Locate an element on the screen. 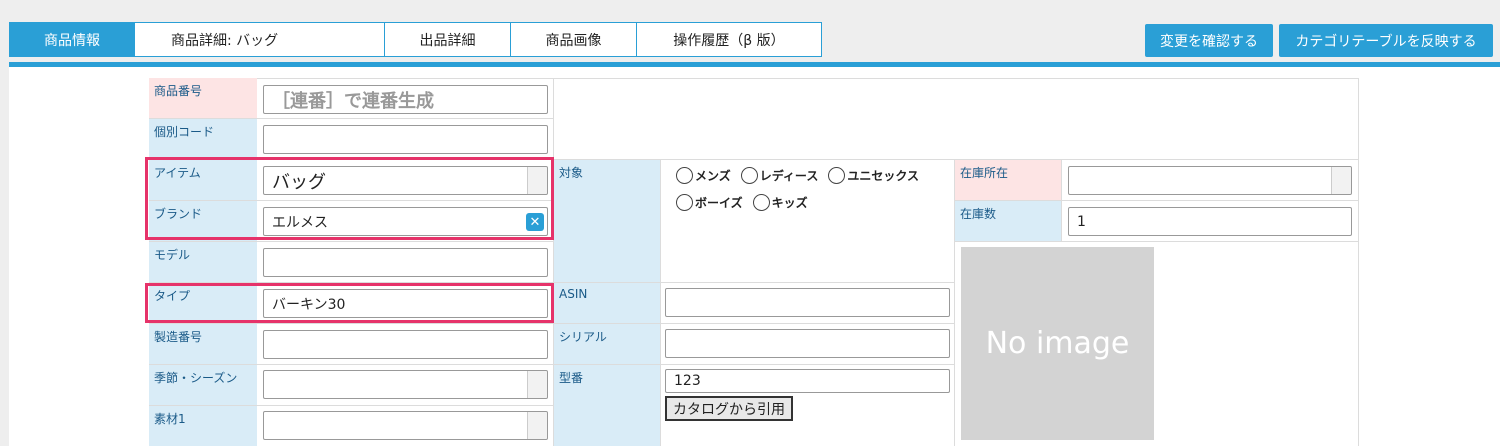 This screenshot has width=1500, height=446. radio-label: メンズ is located at coordinates (713, 176).